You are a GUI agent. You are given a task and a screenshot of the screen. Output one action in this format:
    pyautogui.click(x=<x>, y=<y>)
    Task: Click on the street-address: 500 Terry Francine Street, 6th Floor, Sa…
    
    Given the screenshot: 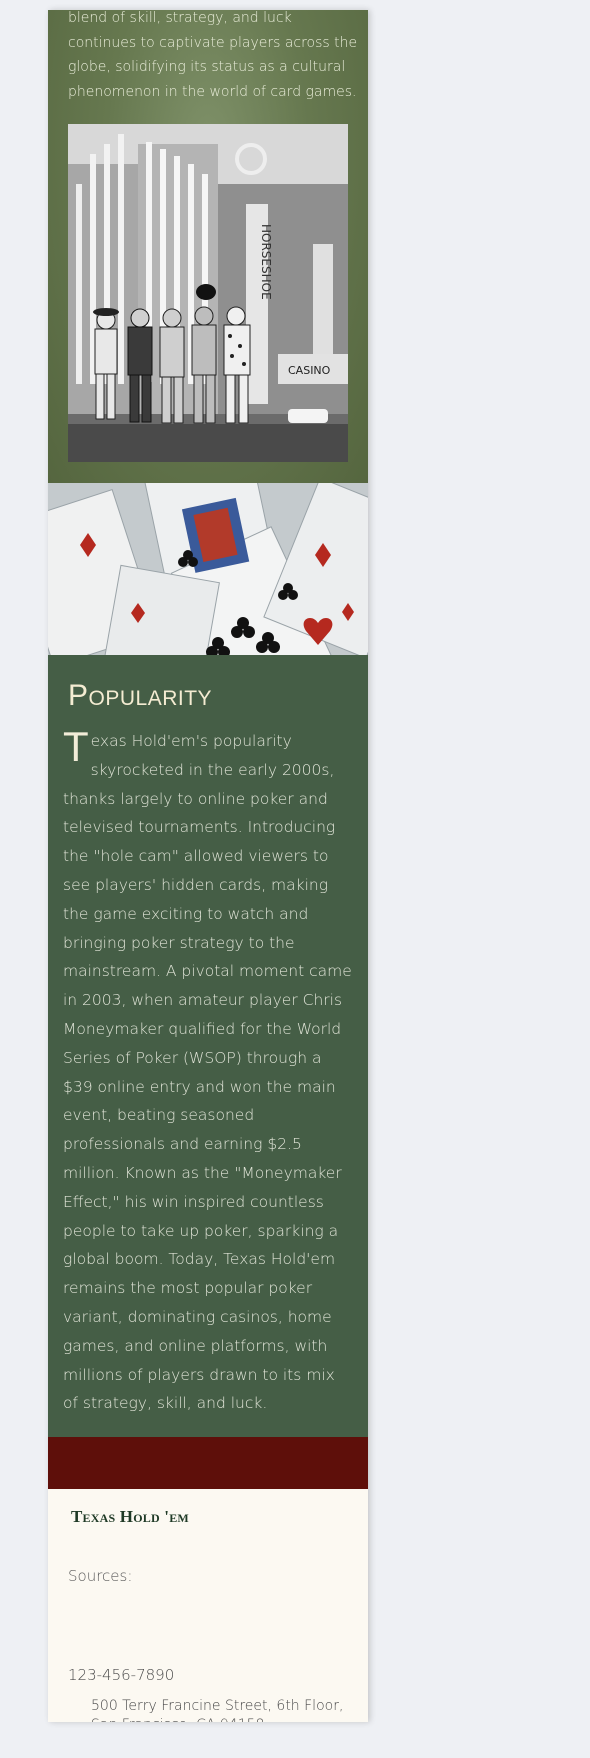 What is the action you would take?
    pyautogui.click(x=217, y=1710)
    